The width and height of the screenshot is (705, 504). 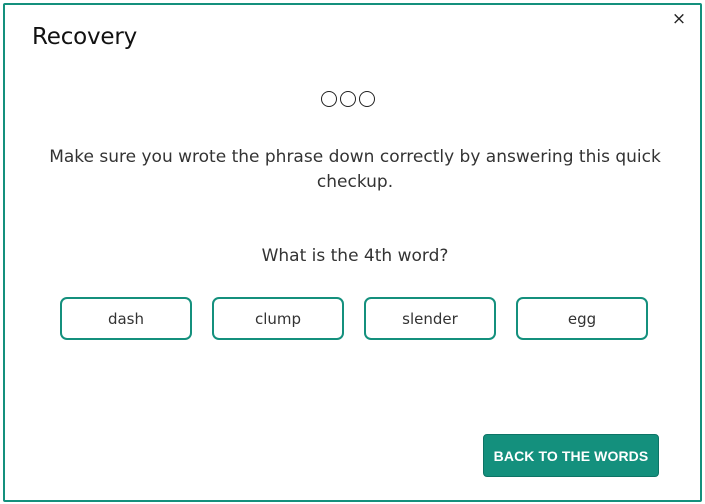 I want to click on option-button-egg: egg, so click(x=582, y=318).